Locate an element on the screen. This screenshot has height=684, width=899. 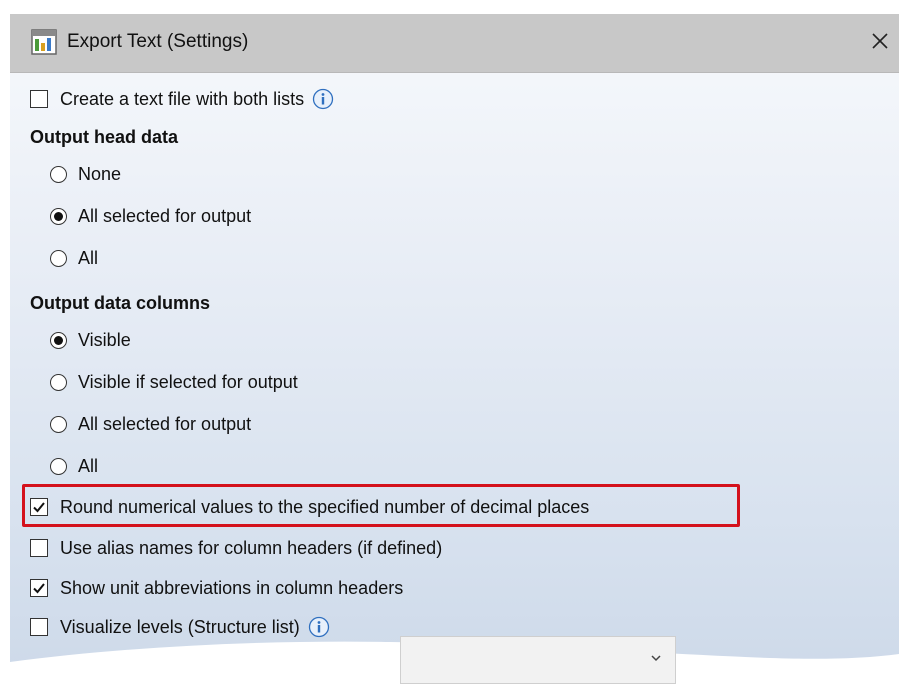
radio-label: Visible if selected for output is located at coordinates (188, 381).